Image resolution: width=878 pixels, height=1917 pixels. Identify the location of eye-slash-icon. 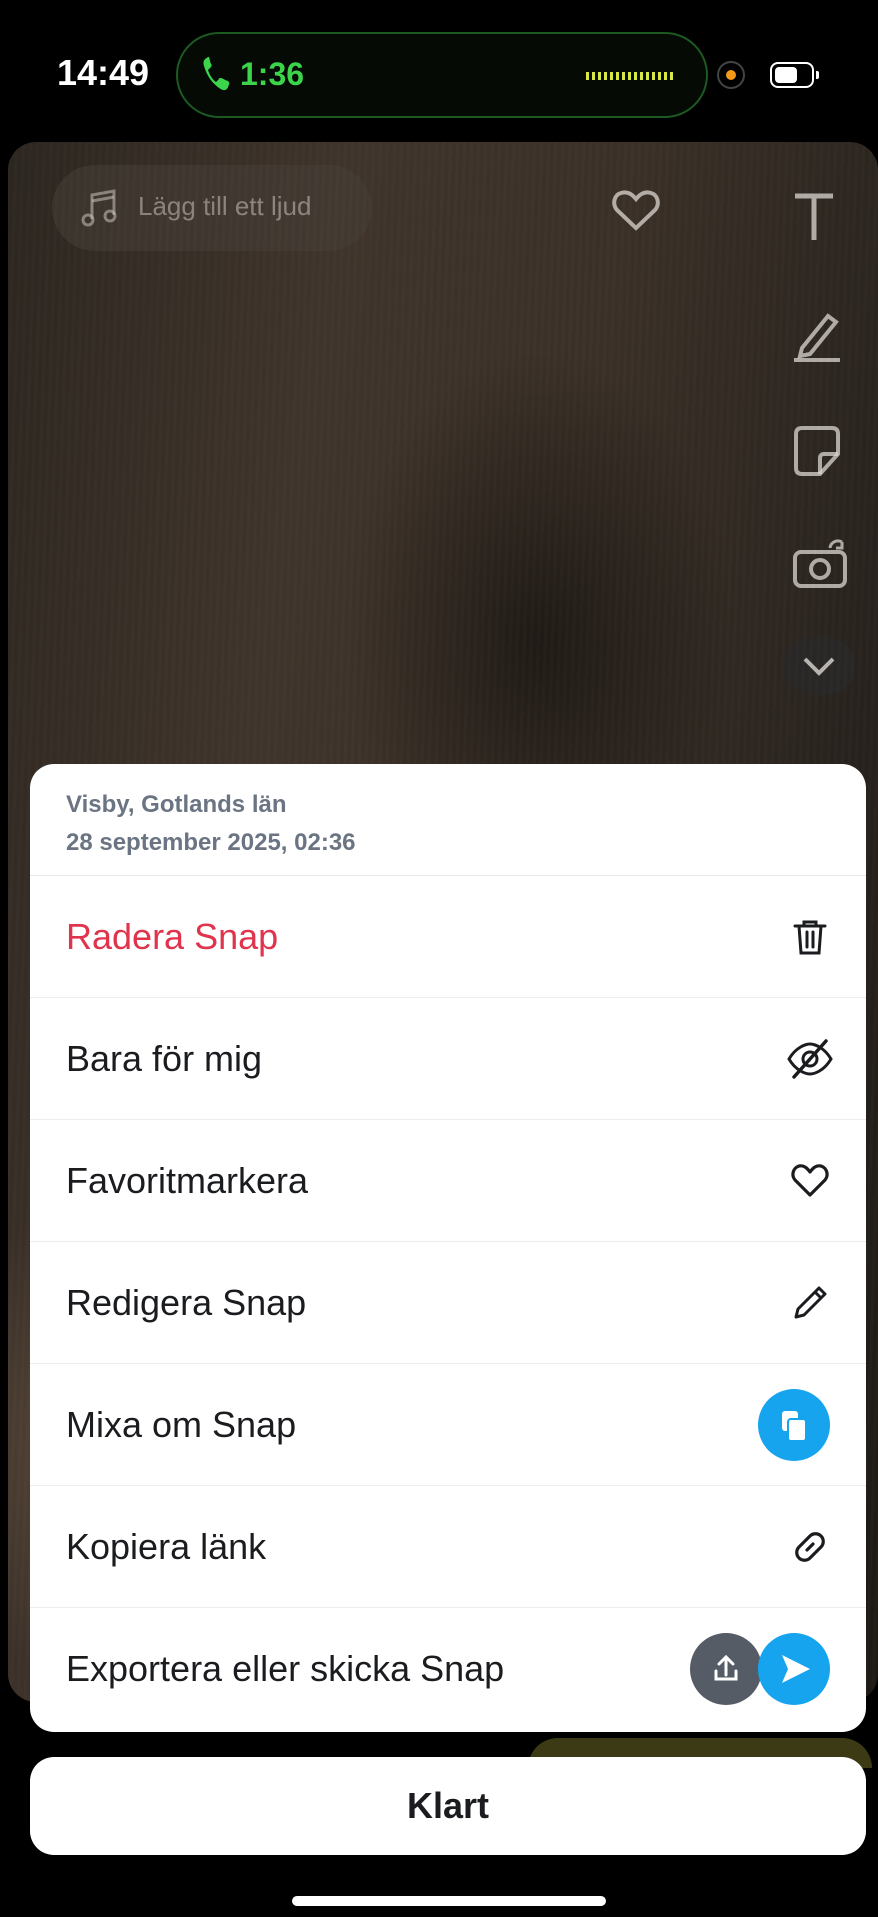
(810, 1059).